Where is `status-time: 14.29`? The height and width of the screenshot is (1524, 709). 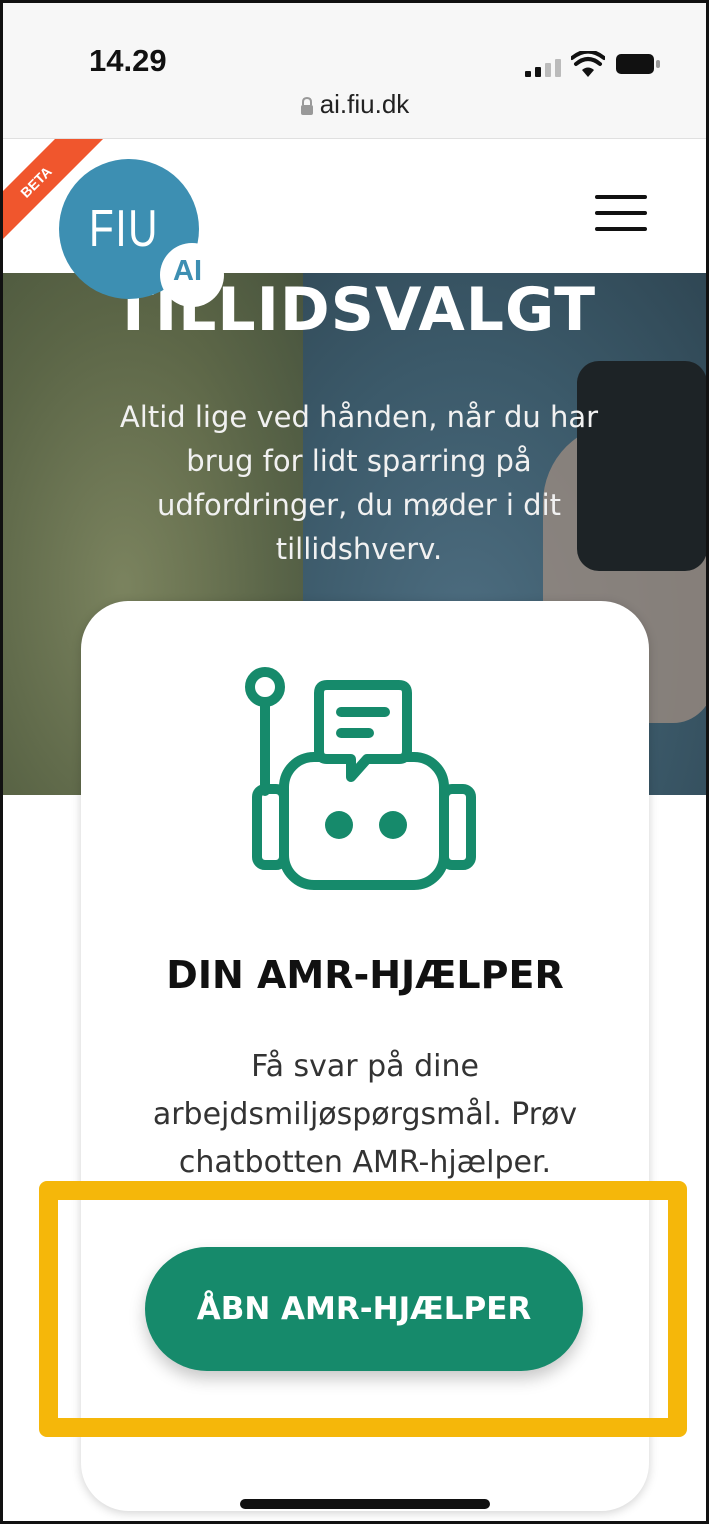
status-time: 14.29 is located at coordinates (128, 60).